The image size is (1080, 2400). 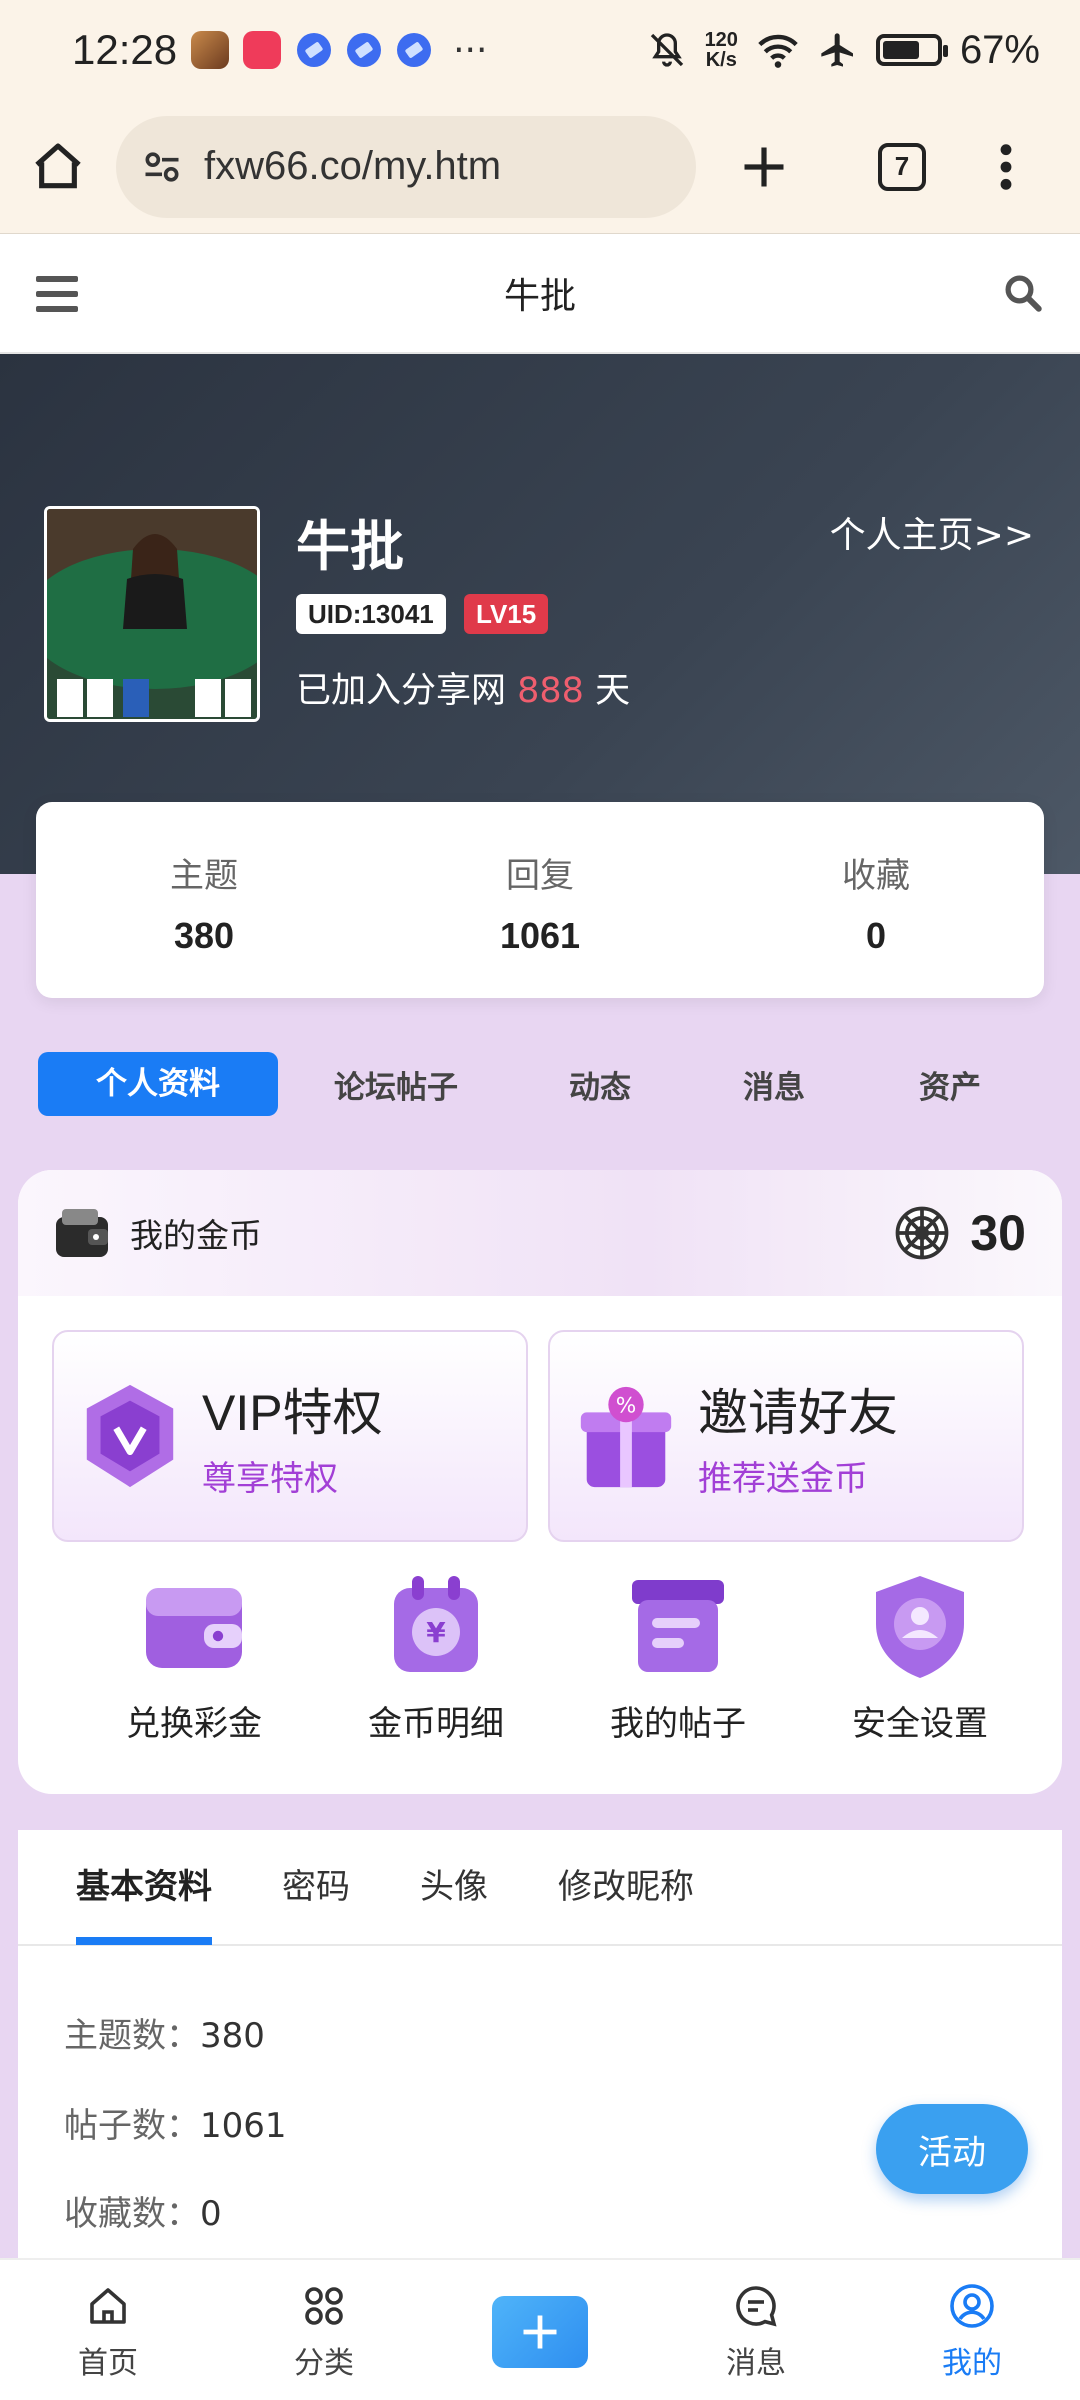 What do you see at coordinates (470, 50) in the screenshot?
I see `more-notifications-icon: ···` at bounding box center [470, 50].